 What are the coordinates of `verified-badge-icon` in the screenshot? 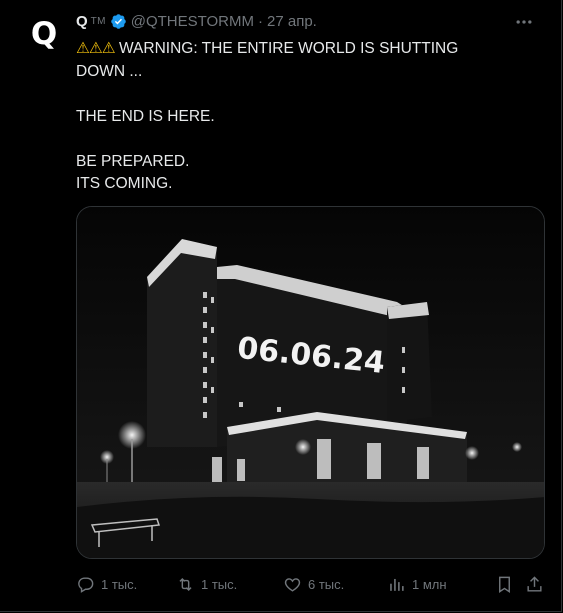 It's located at (118, 21).